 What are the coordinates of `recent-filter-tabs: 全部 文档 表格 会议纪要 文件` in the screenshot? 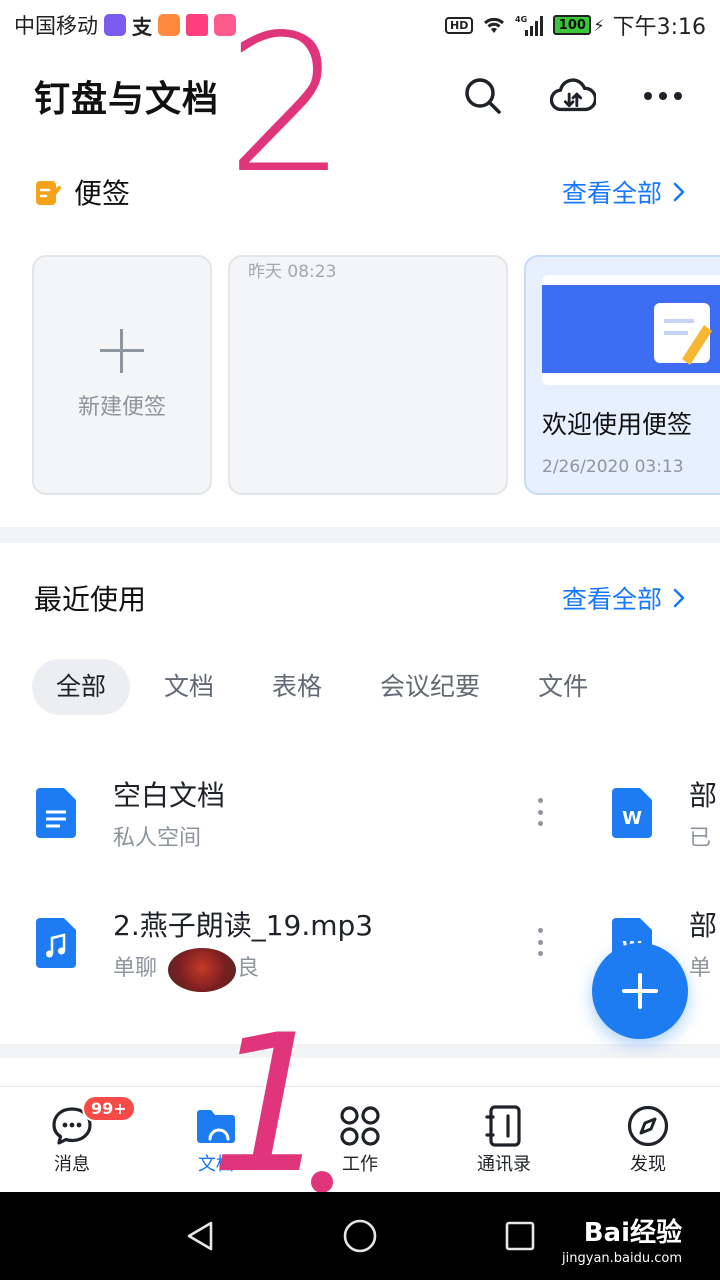 It's located at (327, 687).